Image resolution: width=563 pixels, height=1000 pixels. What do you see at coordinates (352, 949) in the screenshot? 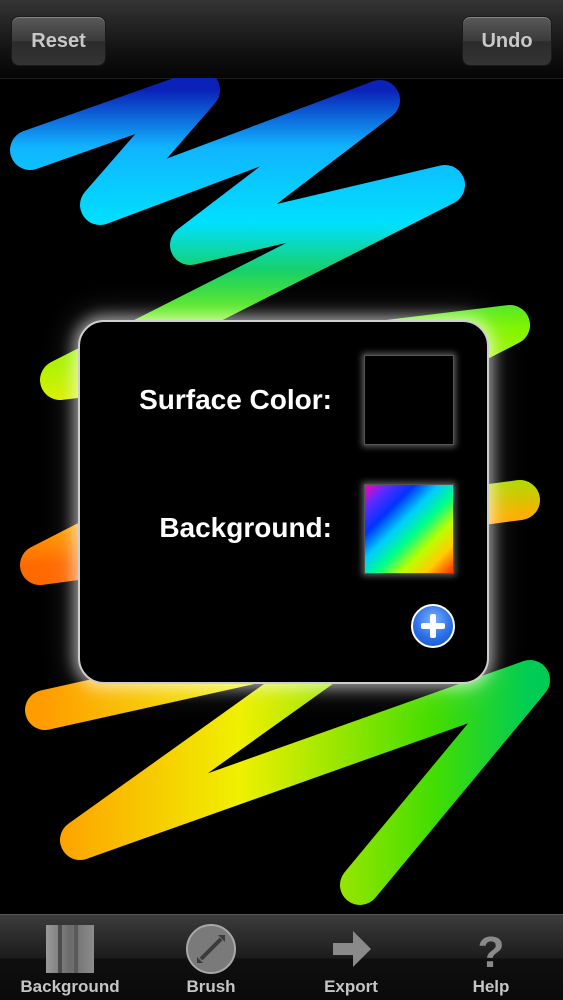
I see `export-icon` at bounding box center [352, 949].